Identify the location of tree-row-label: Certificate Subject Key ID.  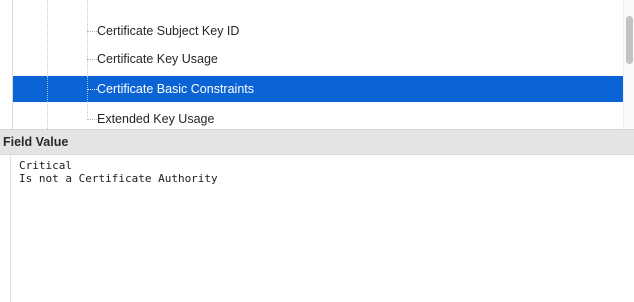
(168, 31).